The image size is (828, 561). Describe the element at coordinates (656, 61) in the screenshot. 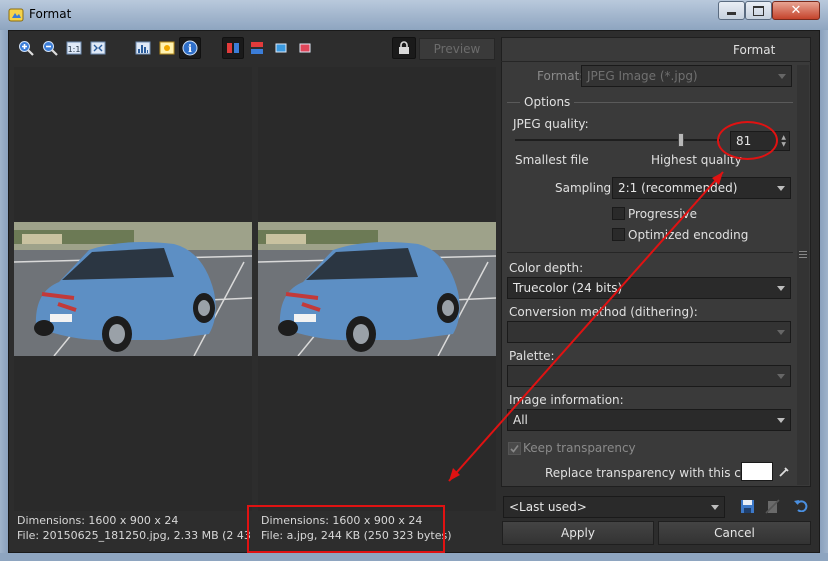

I see `header-divider` at that location.